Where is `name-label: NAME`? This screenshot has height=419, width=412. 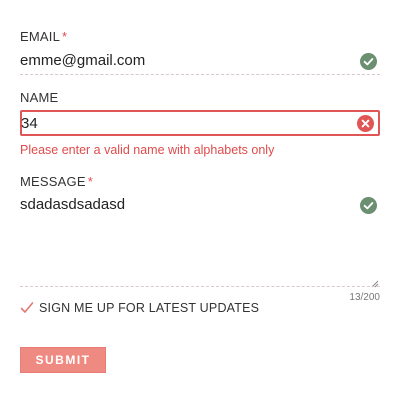
name-label: NAME is located at coordinates (39, 97).